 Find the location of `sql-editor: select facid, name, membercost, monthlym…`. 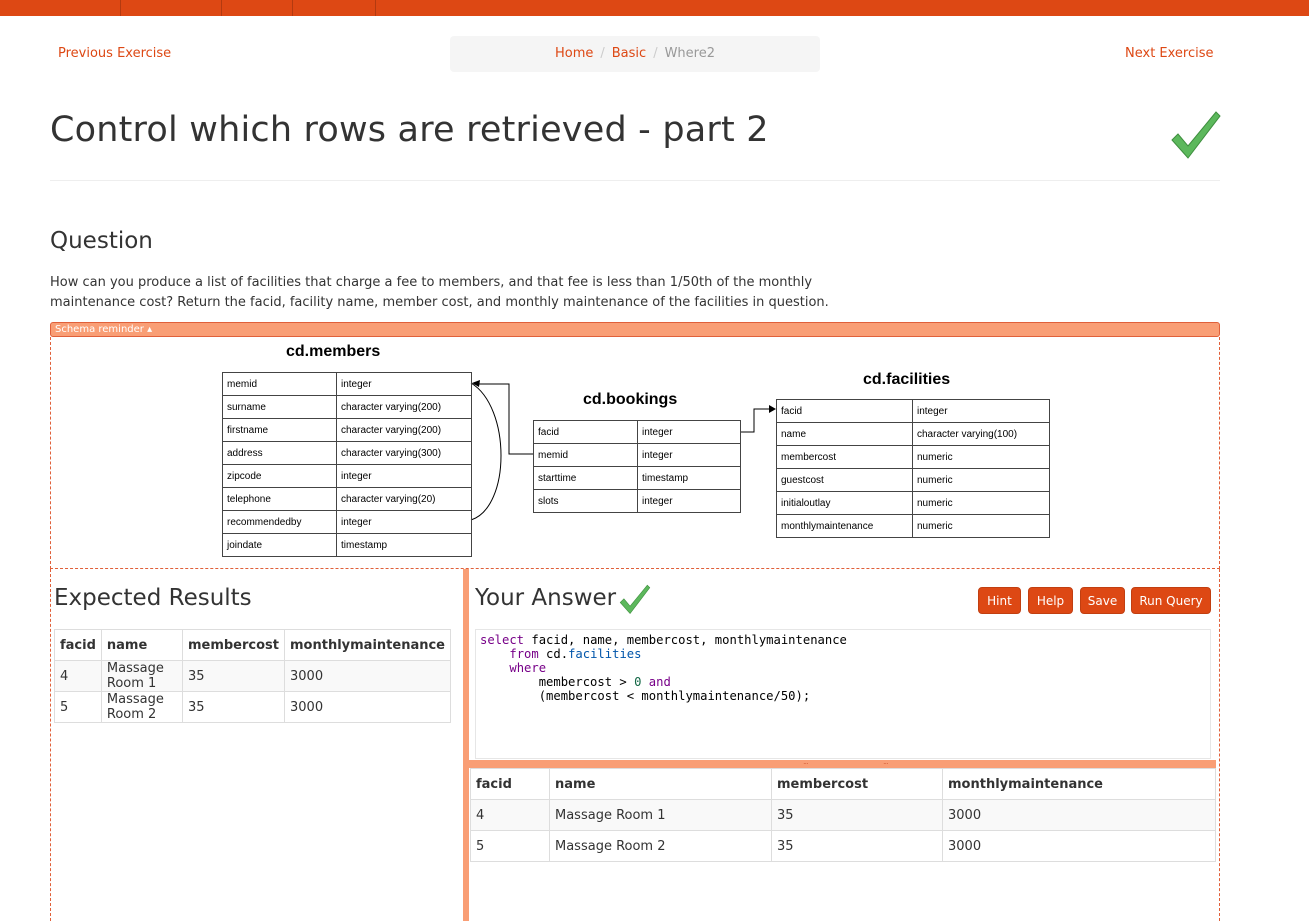

sql-editor: select facid, name, membercost, monthlym… is located at coordinates (843, 694).